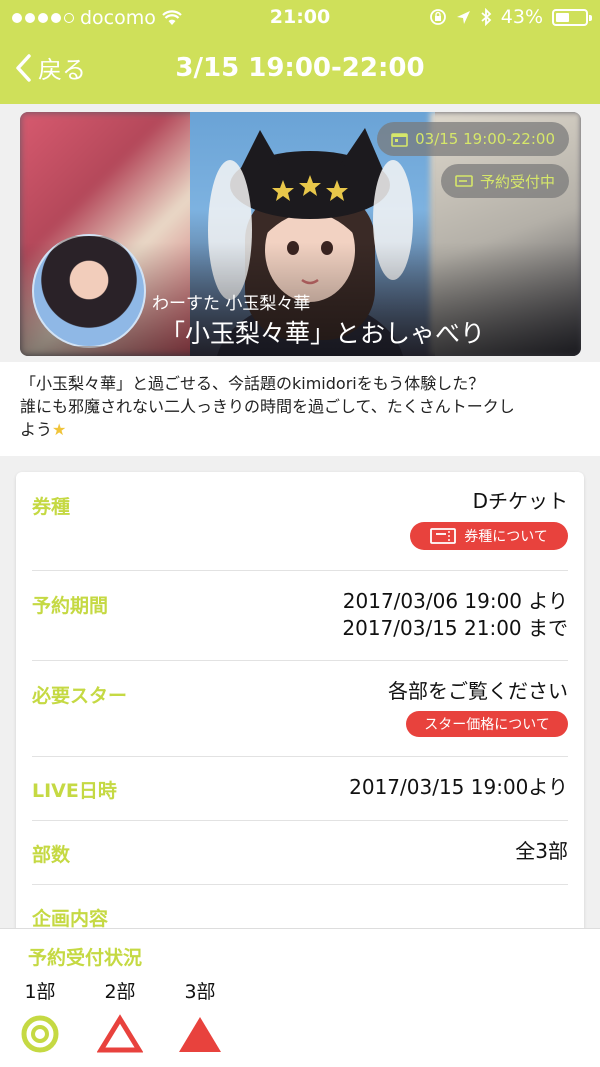 The width and height of the screenshot is (600, 1067). What do you see at coordinates (267, 406) in the screenshot?
I see `description-line: 誰にも邪魔されない二人っきりの時間を過ごして、たくさんトークし` at bounding box center [267, 406].